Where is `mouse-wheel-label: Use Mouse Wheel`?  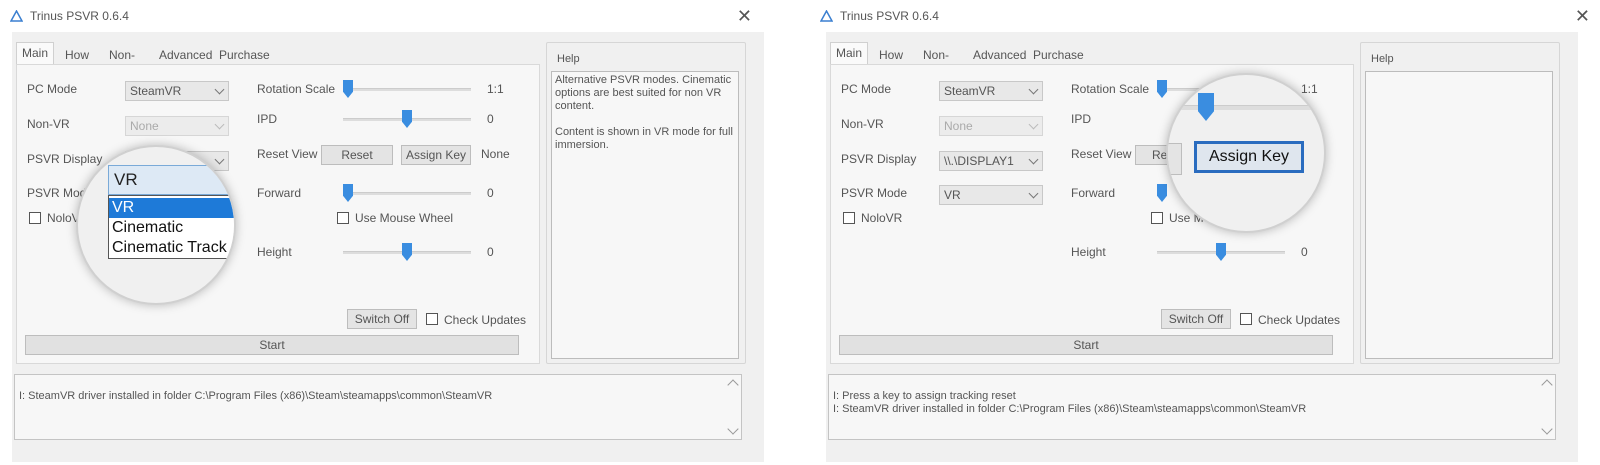
mouse-wheel-label: Use Mouse Wheel is located at coordinates (404, 218).